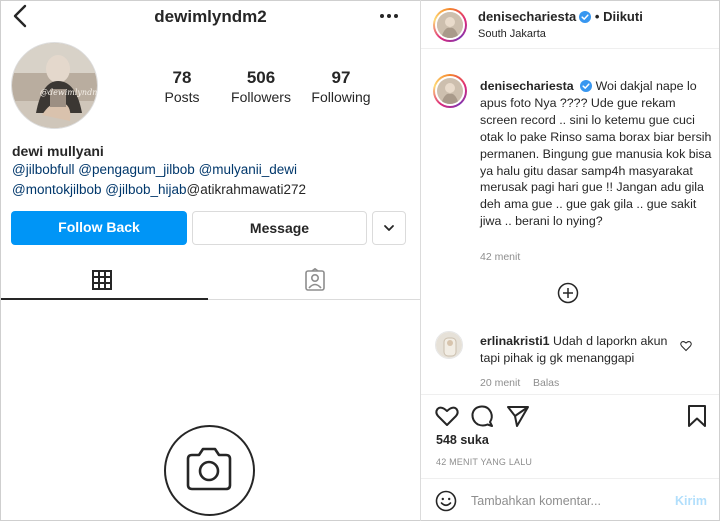 The height and width of the screenshot is (521, 720). Describe the element at coordinates (58, 151) in the screenshot. I see `profile-display-name: dewi mullyani` at that location.